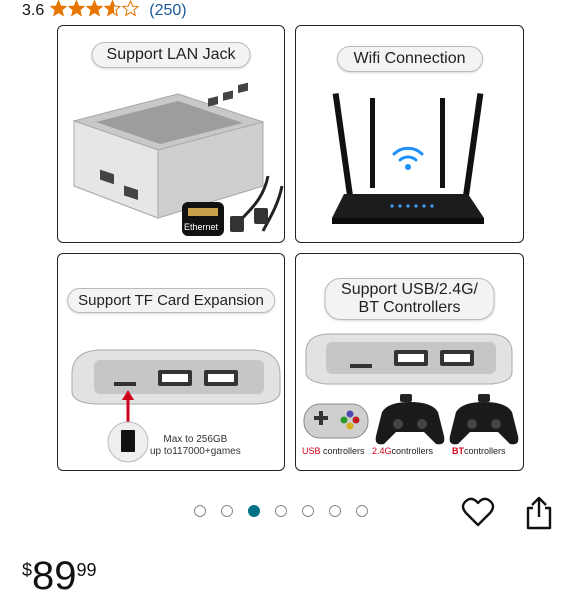 The width and height of the screenshot is (580, 598). What do you see at coordinates (171, 300) in the screenshot?
I see `panel-title: Support TF Card Expansion` at bounding box center [171, 300].